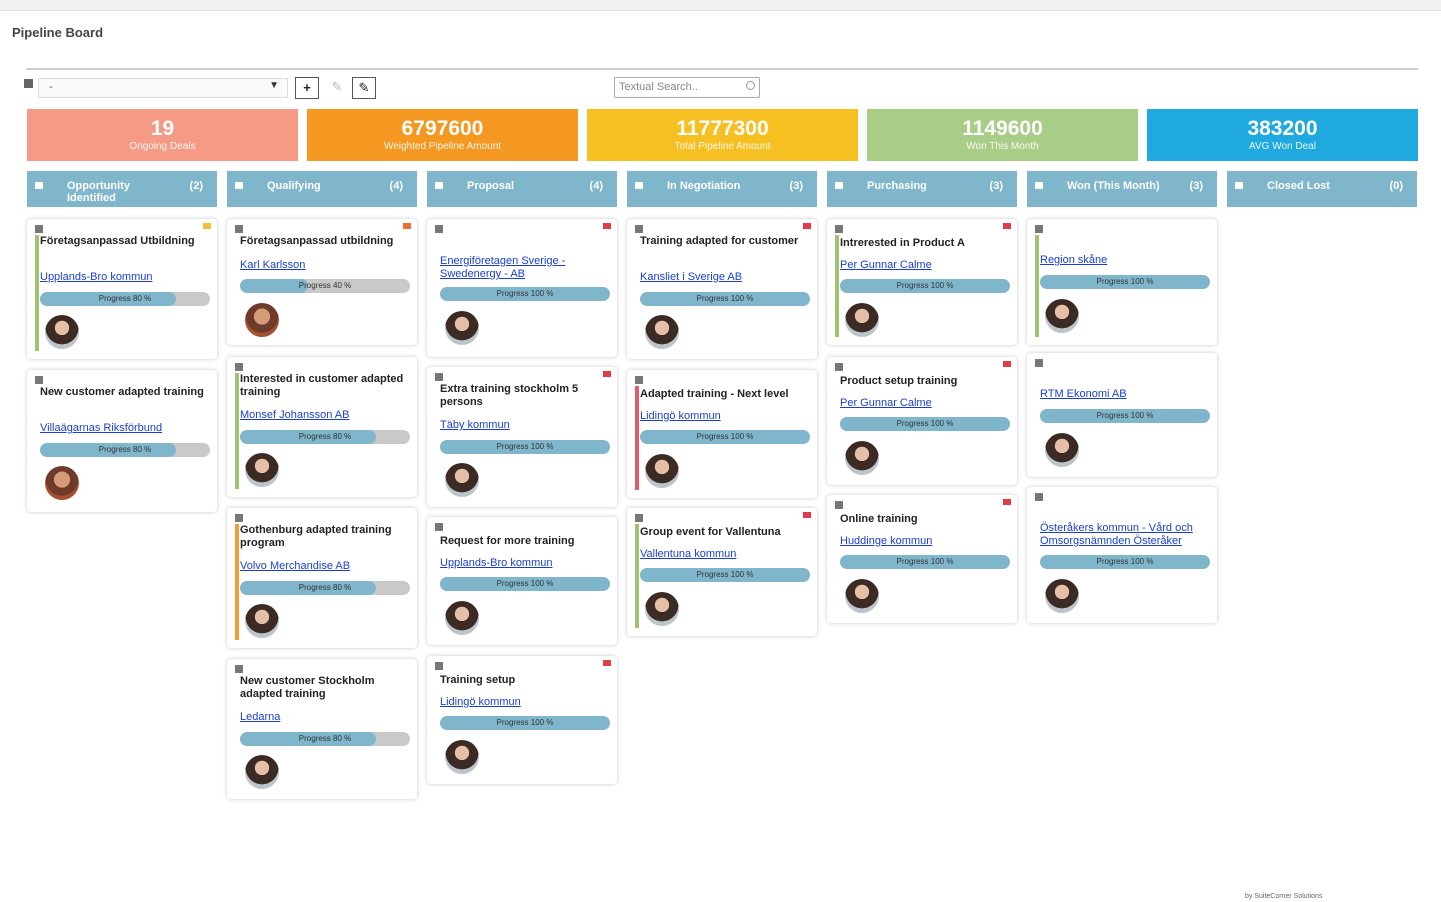 The image size is (1441, 902). What do you see at coordinates (163, 88) in the screenshot?
I see `view-select: - ▼` at bounding box center [163, 88].